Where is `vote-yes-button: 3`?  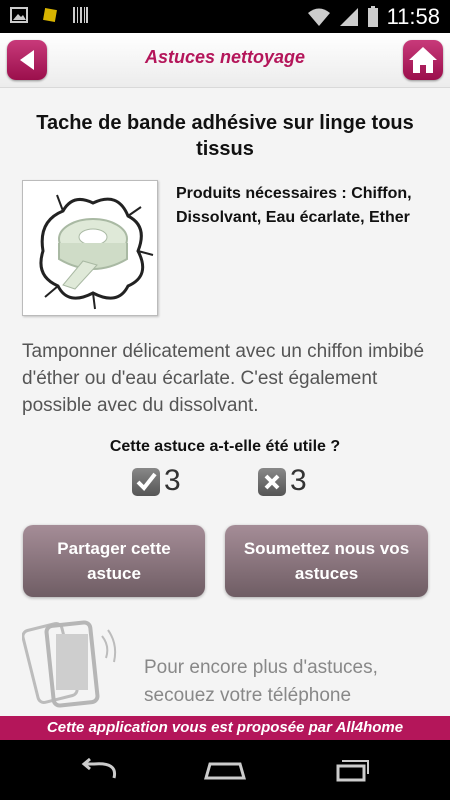 vote-yes-button: 3 is located at coordinates (156, 481).